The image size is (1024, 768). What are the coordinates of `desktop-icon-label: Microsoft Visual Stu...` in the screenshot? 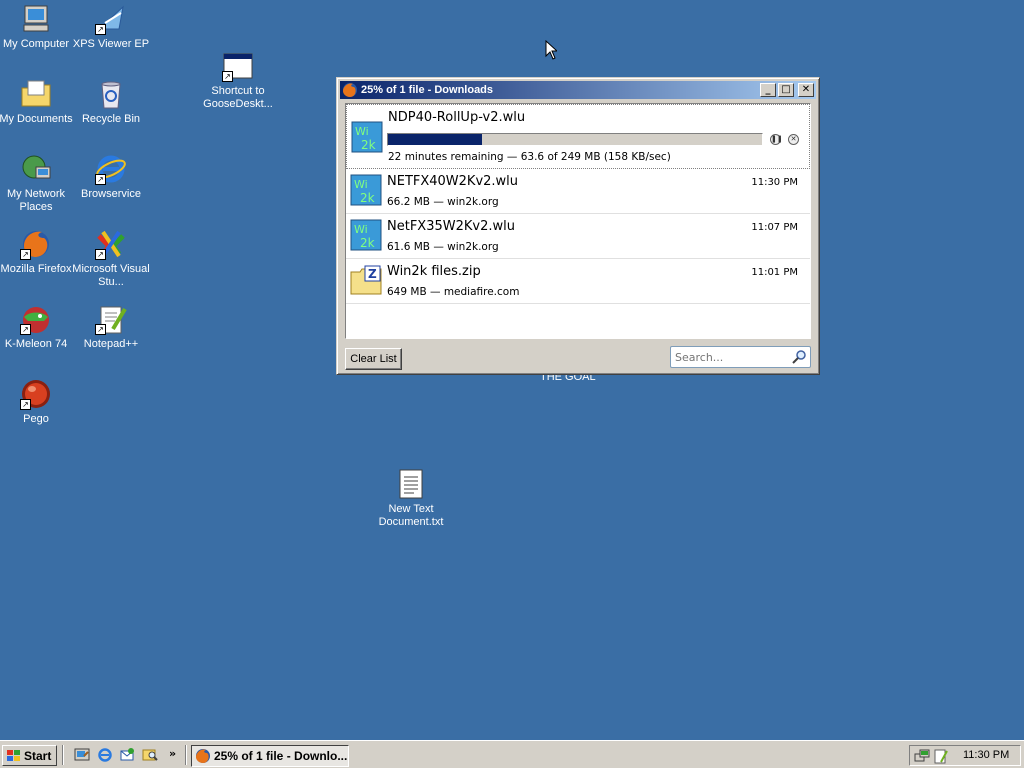 It's located at (111, 275).